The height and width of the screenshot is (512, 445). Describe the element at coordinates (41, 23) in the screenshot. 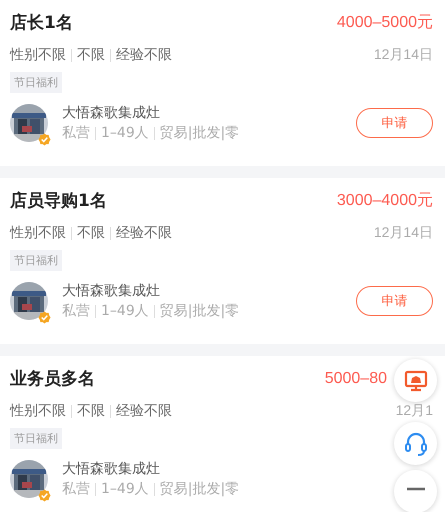

I see `job-title: 店长1名` at that location.